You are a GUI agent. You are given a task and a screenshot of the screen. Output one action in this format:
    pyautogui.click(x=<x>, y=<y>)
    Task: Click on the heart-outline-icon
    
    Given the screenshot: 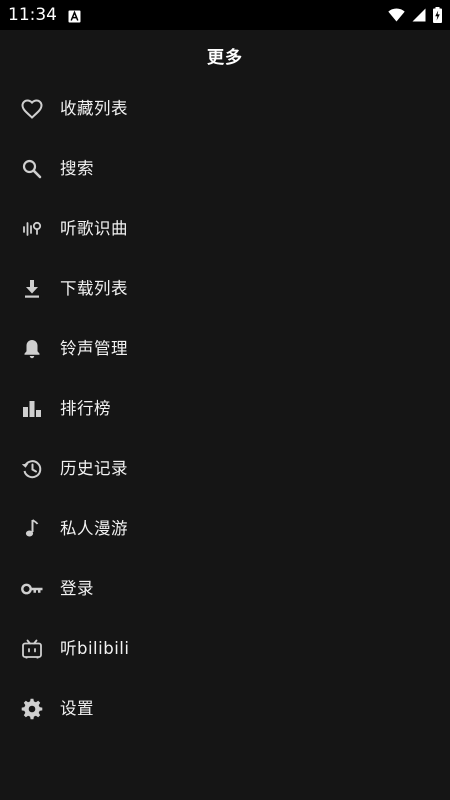 What is the action you would take?
    pyautogui.click(x=32, y=109)
    